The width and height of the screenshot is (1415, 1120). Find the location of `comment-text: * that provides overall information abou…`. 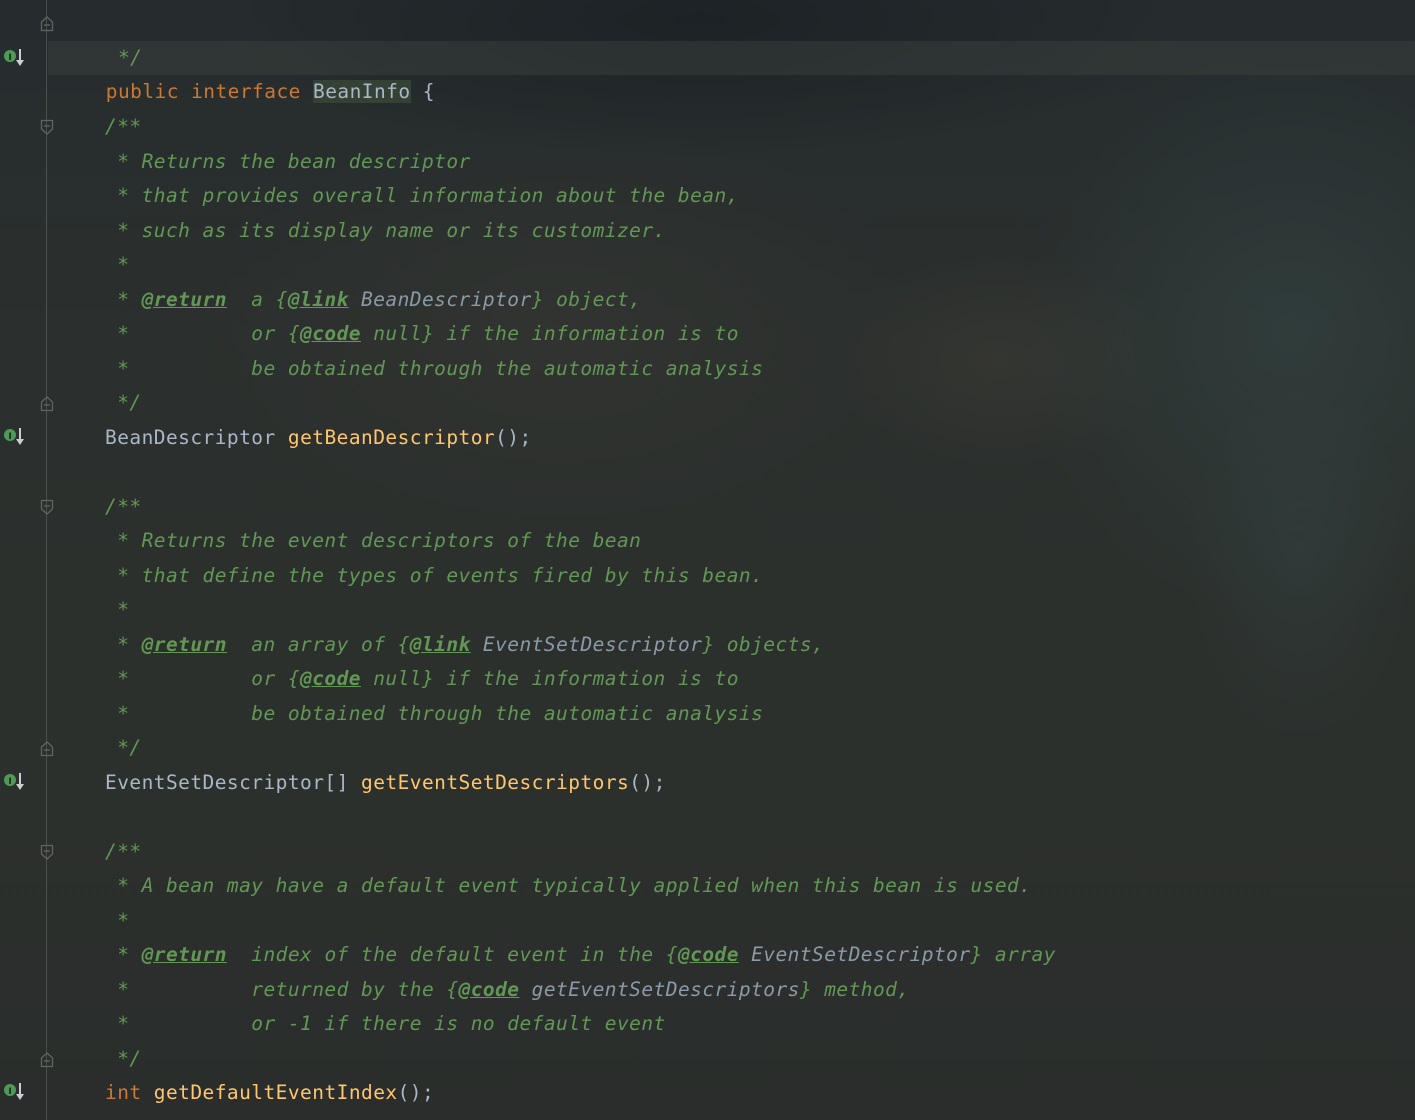

comment-text: * that provides overall information abou… is located at coordinates (422, 195).